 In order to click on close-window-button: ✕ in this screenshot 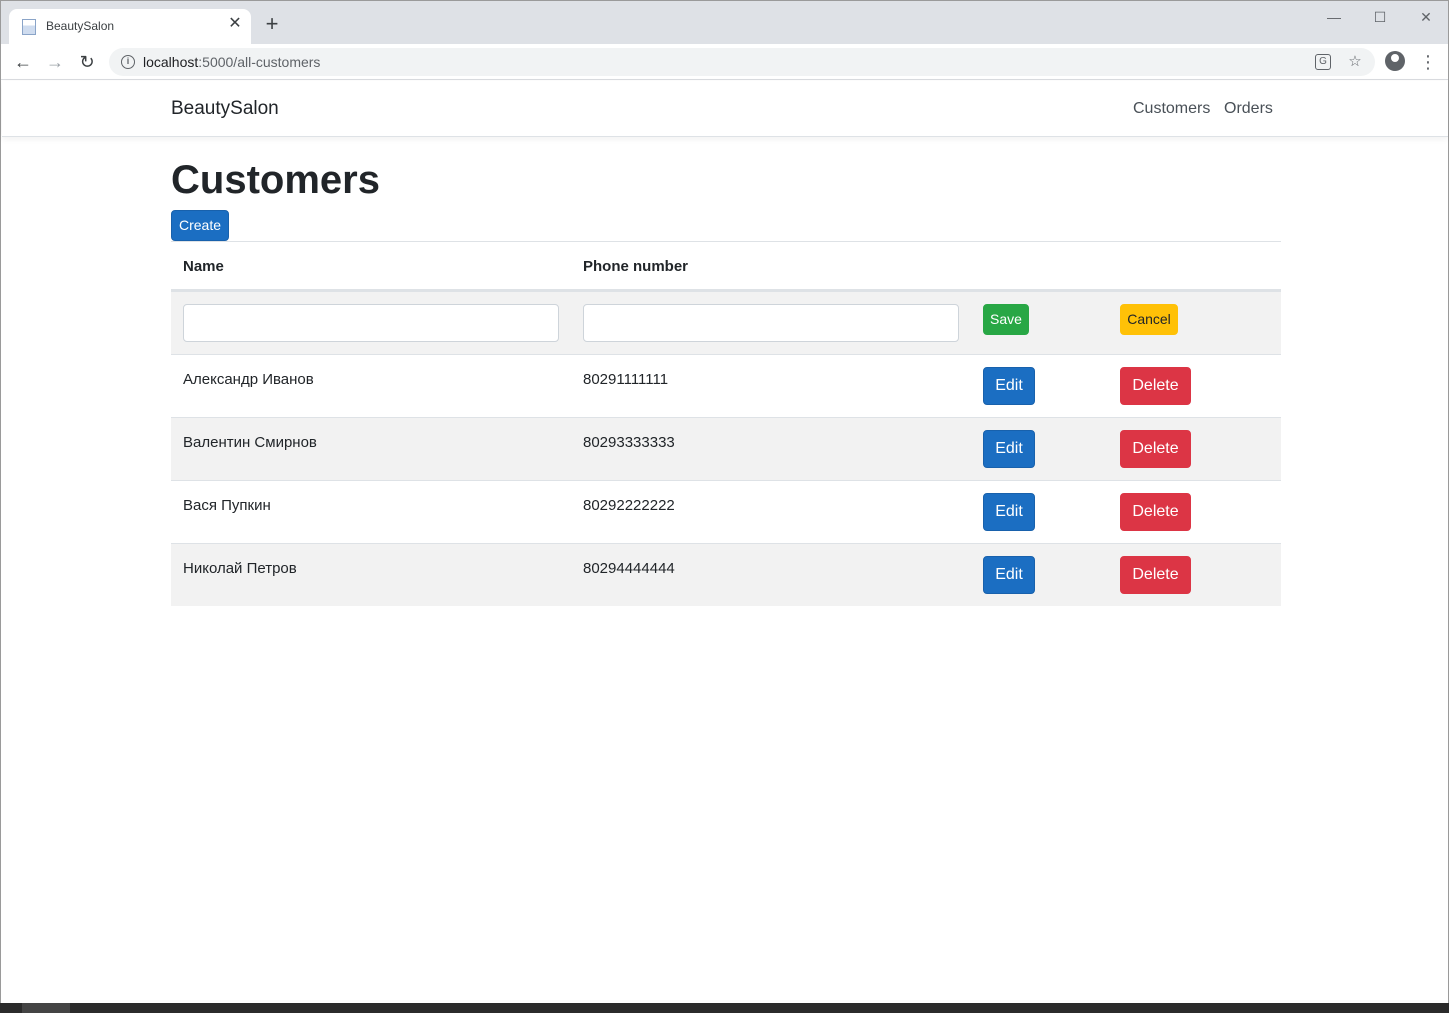, I will do `click(1426, 17)`.